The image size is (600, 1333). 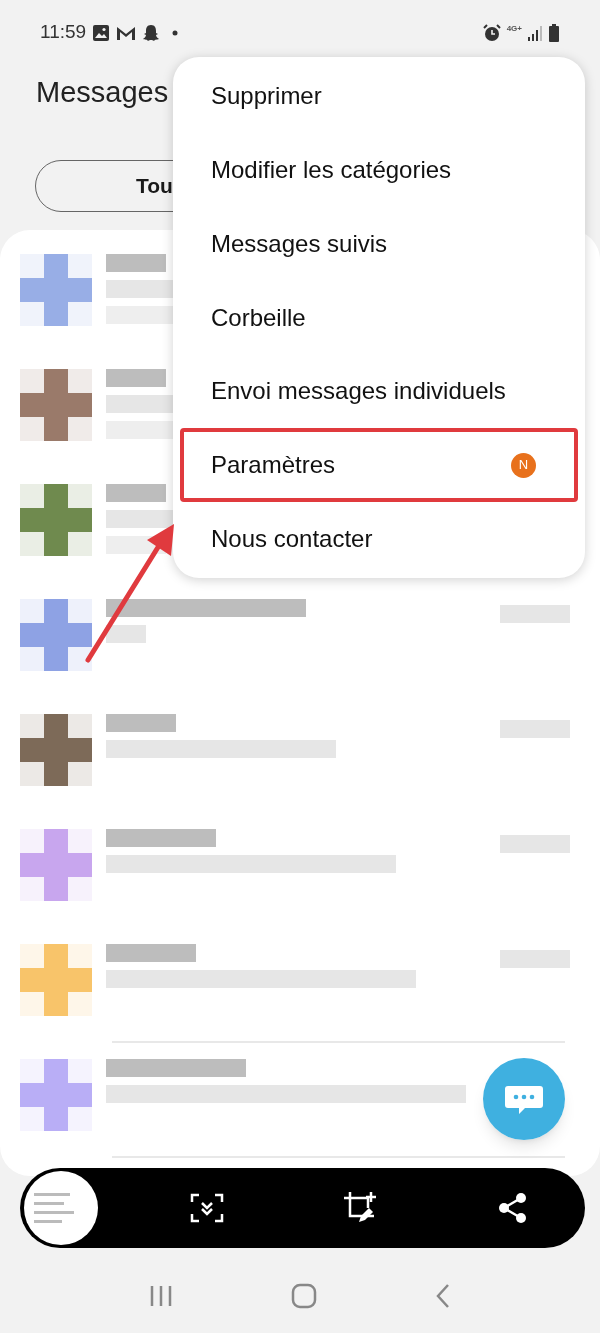 I want to click on menu-item-label: Nous contacter, so click(x=292, y=539).